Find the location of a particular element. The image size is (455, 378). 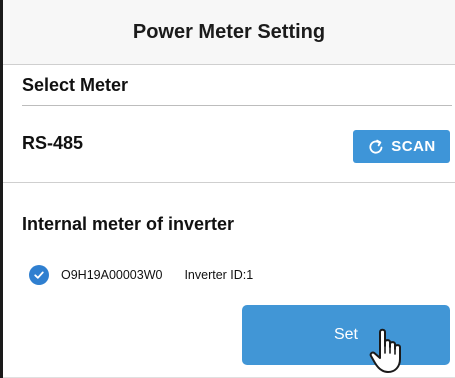

page-title: Power Meter Setting is located at coordinates (229, 31).